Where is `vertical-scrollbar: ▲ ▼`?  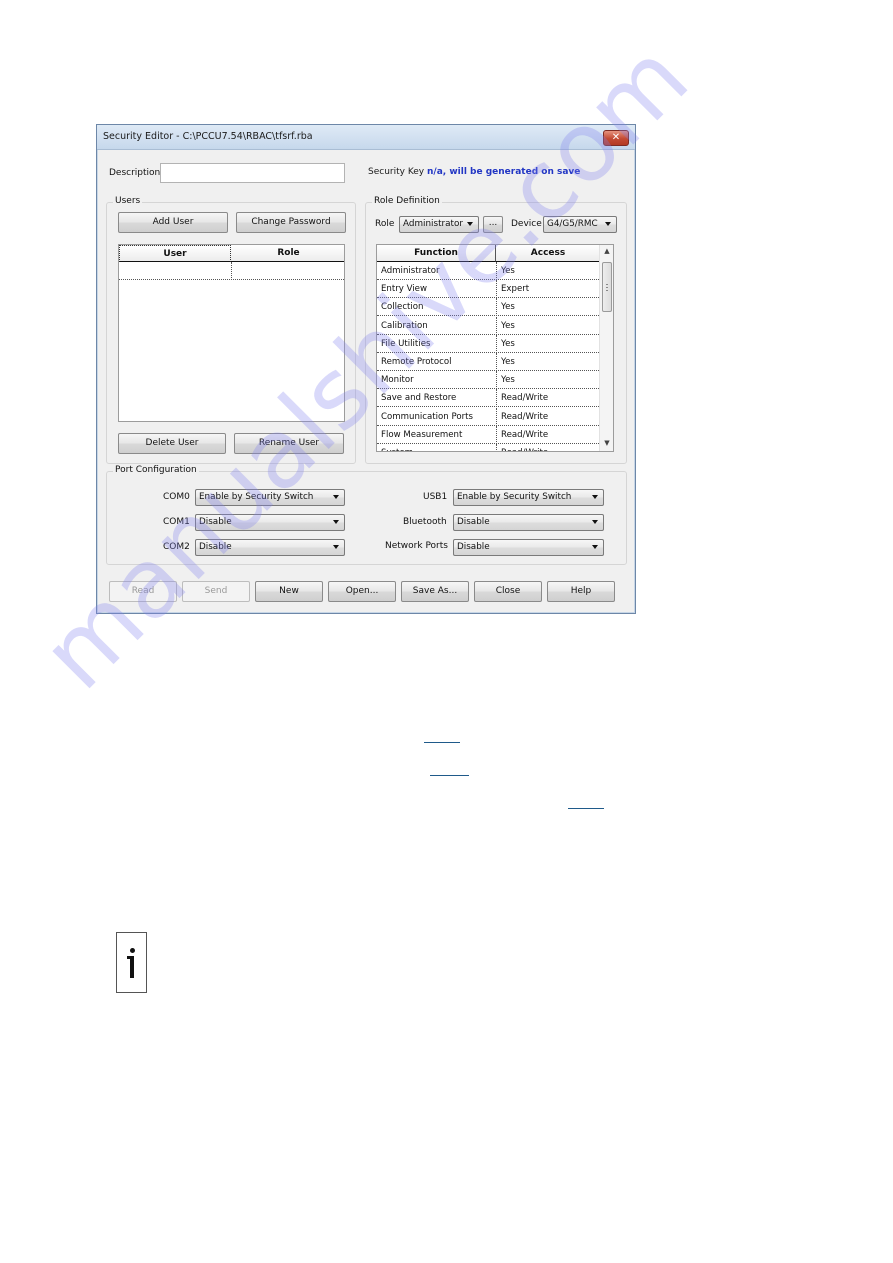 vertical-scrollbar: ▲ ▼ is located at coordinates (606, 348).